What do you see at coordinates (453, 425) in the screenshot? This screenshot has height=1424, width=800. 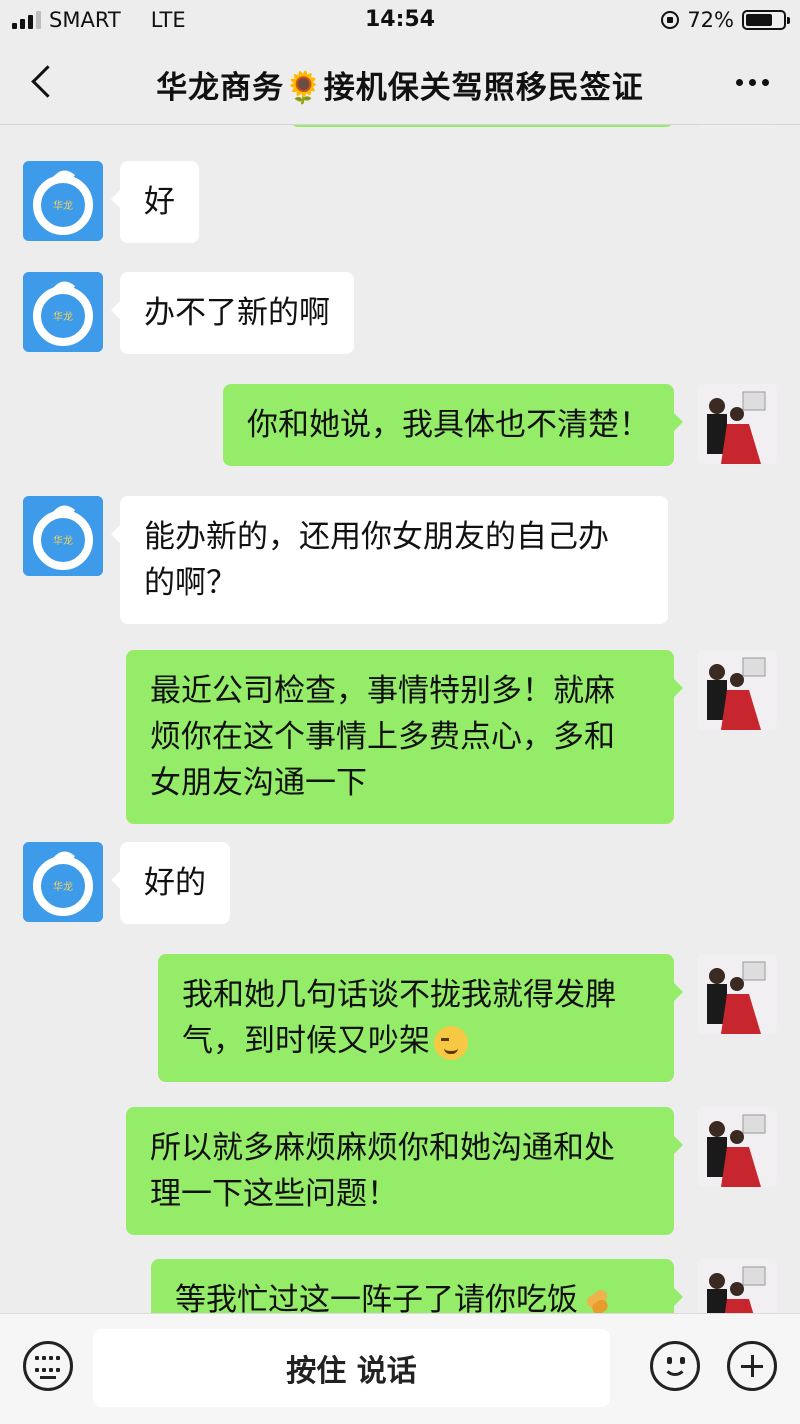 I see `message-bubble: 你和她说，我具体也不清楚！` at bounding box center [453, 425].